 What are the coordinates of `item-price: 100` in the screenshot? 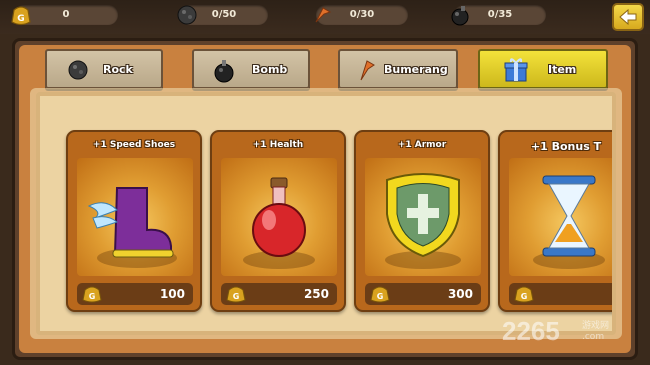 It's located at (172, 294).